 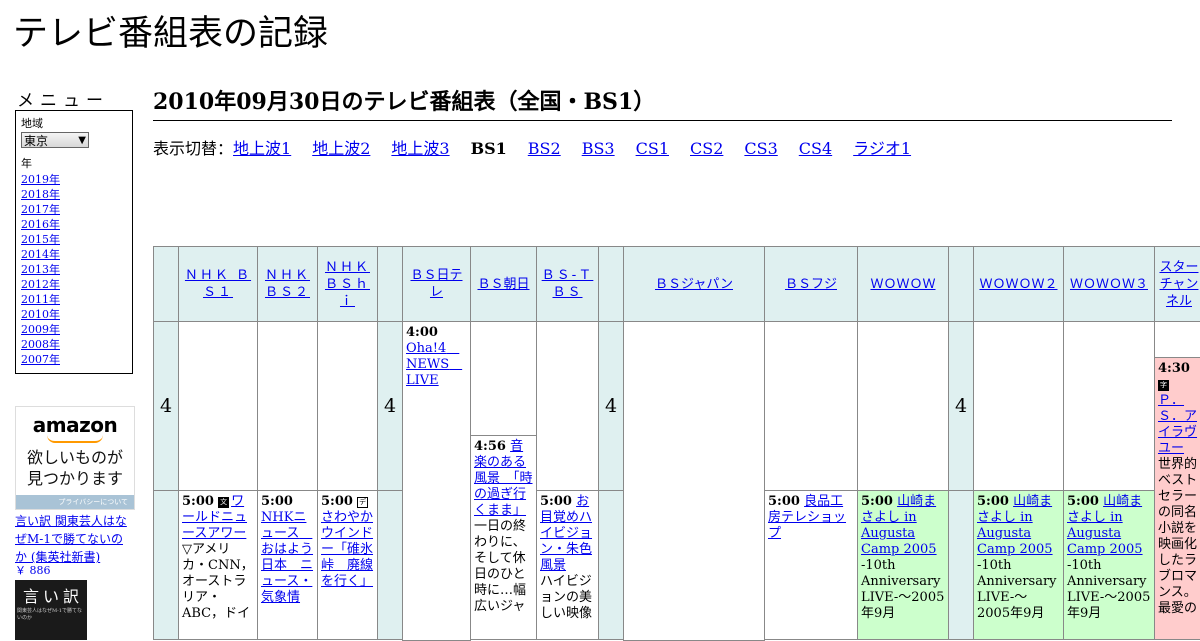 What do you see at coordinates (341, 148) in the screenshot?
I see `switcher-terrestrial-2: 地上波2` at bounding box center [341, 148].